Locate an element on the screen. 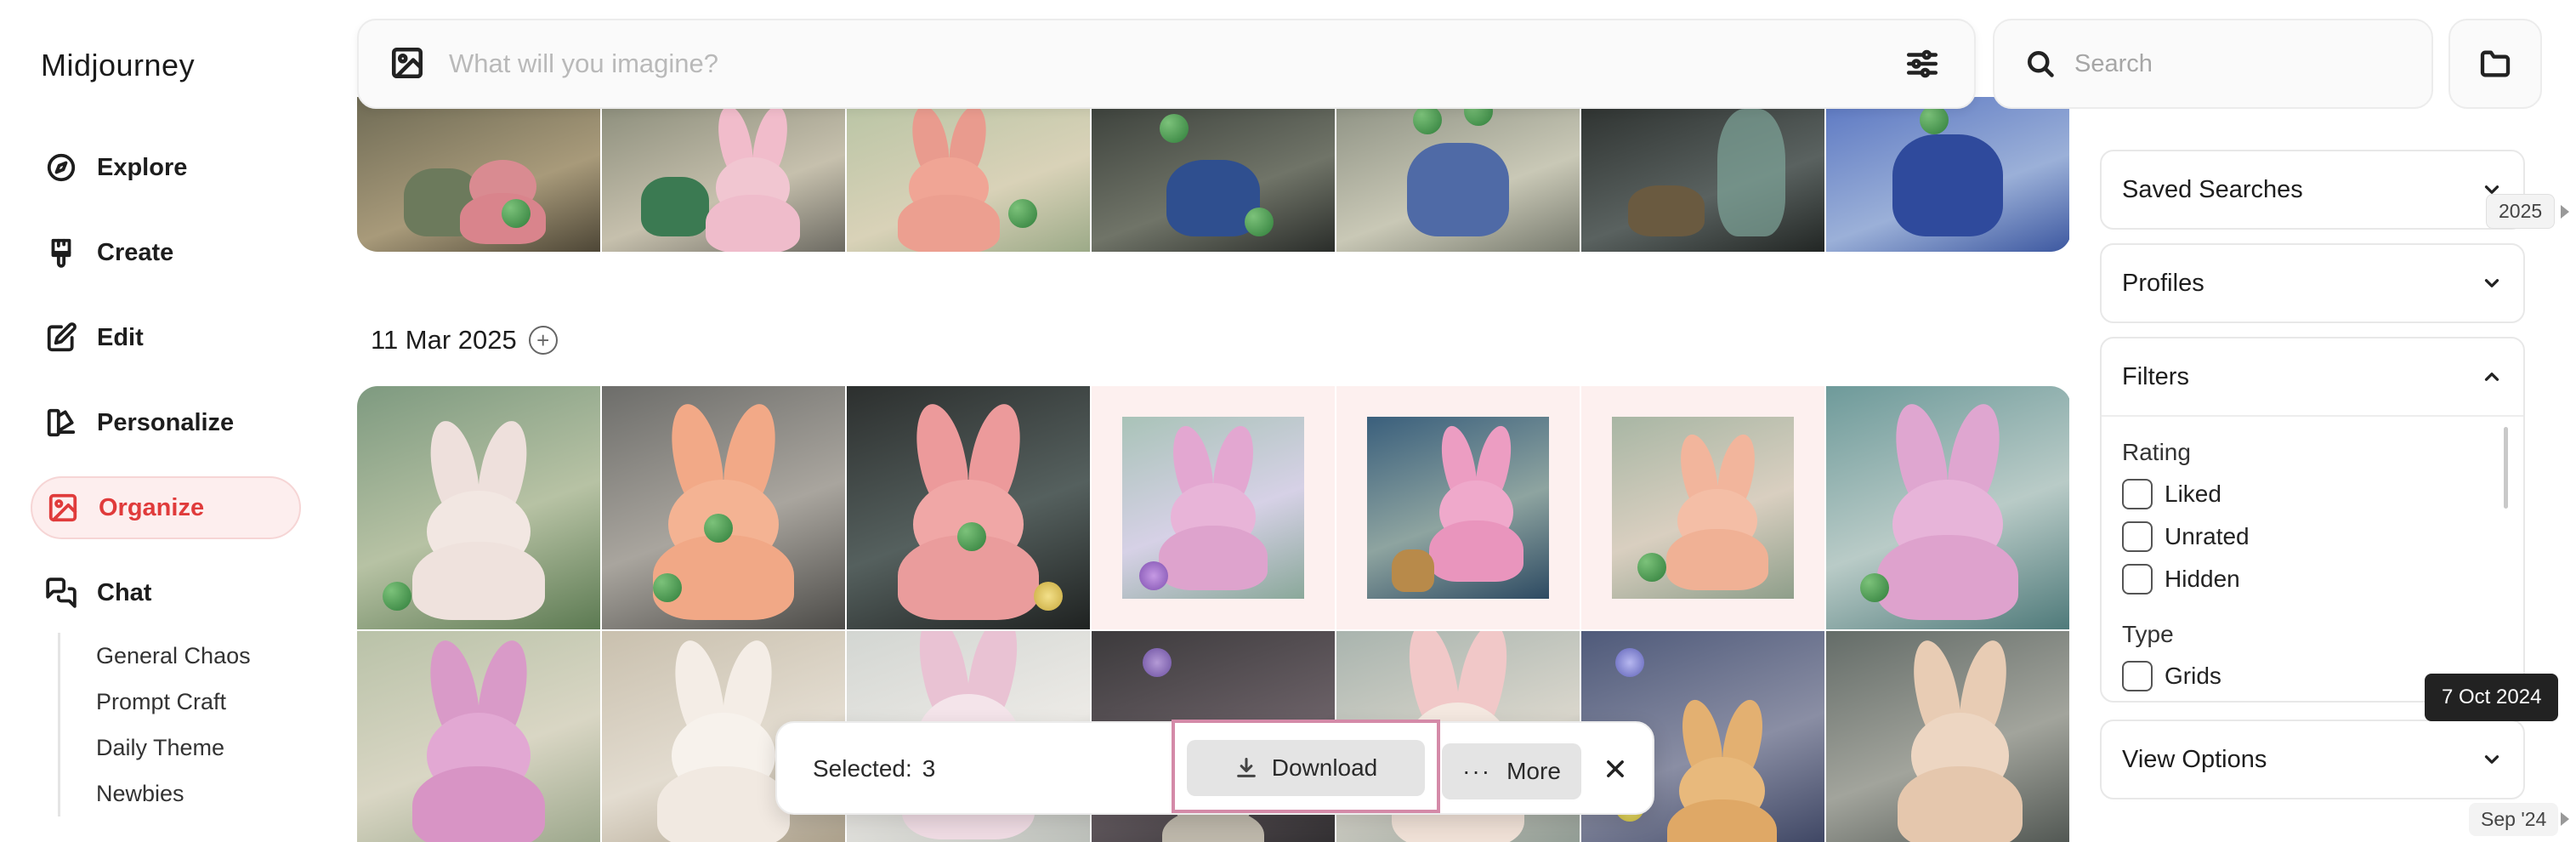 The width and height of the screenshot is (2576, 842). selected-count: Selected: 3 is located at coordinates (874, 768).